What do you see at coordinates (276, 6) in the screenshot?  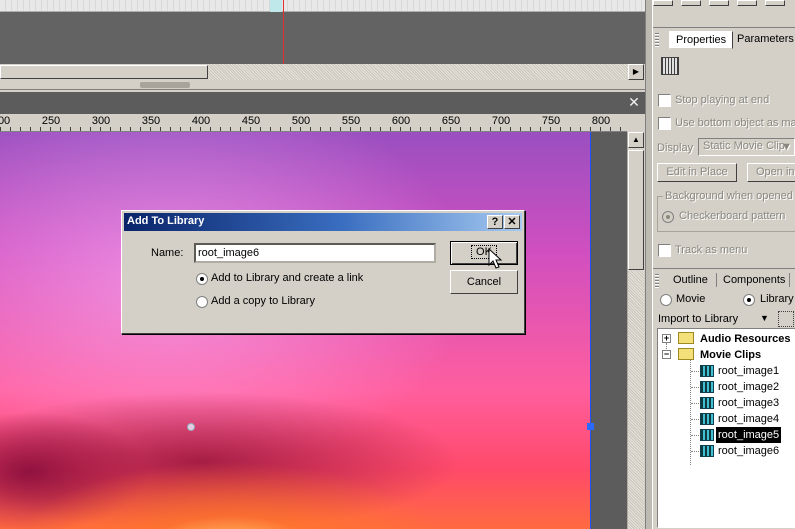 I see `selected-frame` at bounding box center [276, 6].